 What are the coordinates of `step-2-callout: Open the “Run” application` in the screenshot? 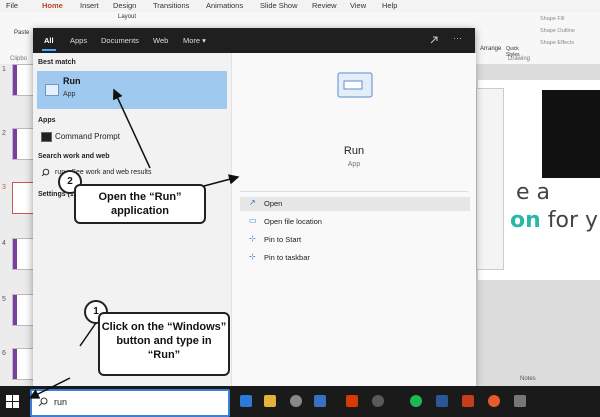 It's located at (140, 204).